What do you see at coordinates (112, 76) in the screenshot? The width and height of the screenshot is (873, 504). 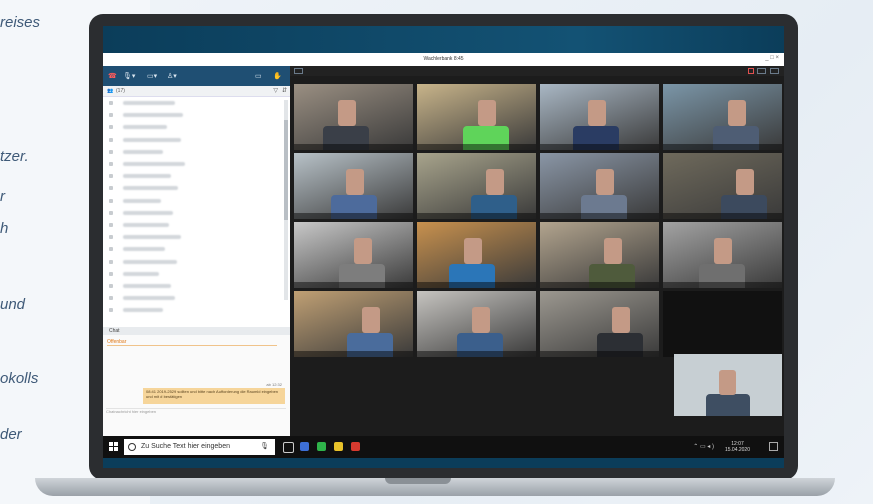 I see `phone-hangup-icon: ☎` at bounding box center [112, 76].